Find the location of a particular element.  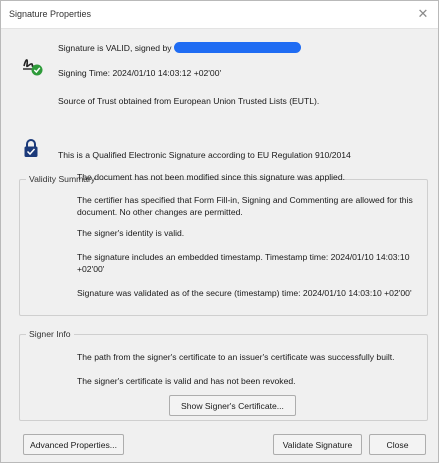

validity-item-identity: The signer's identity is valid. is located at coordinates (131, 233).